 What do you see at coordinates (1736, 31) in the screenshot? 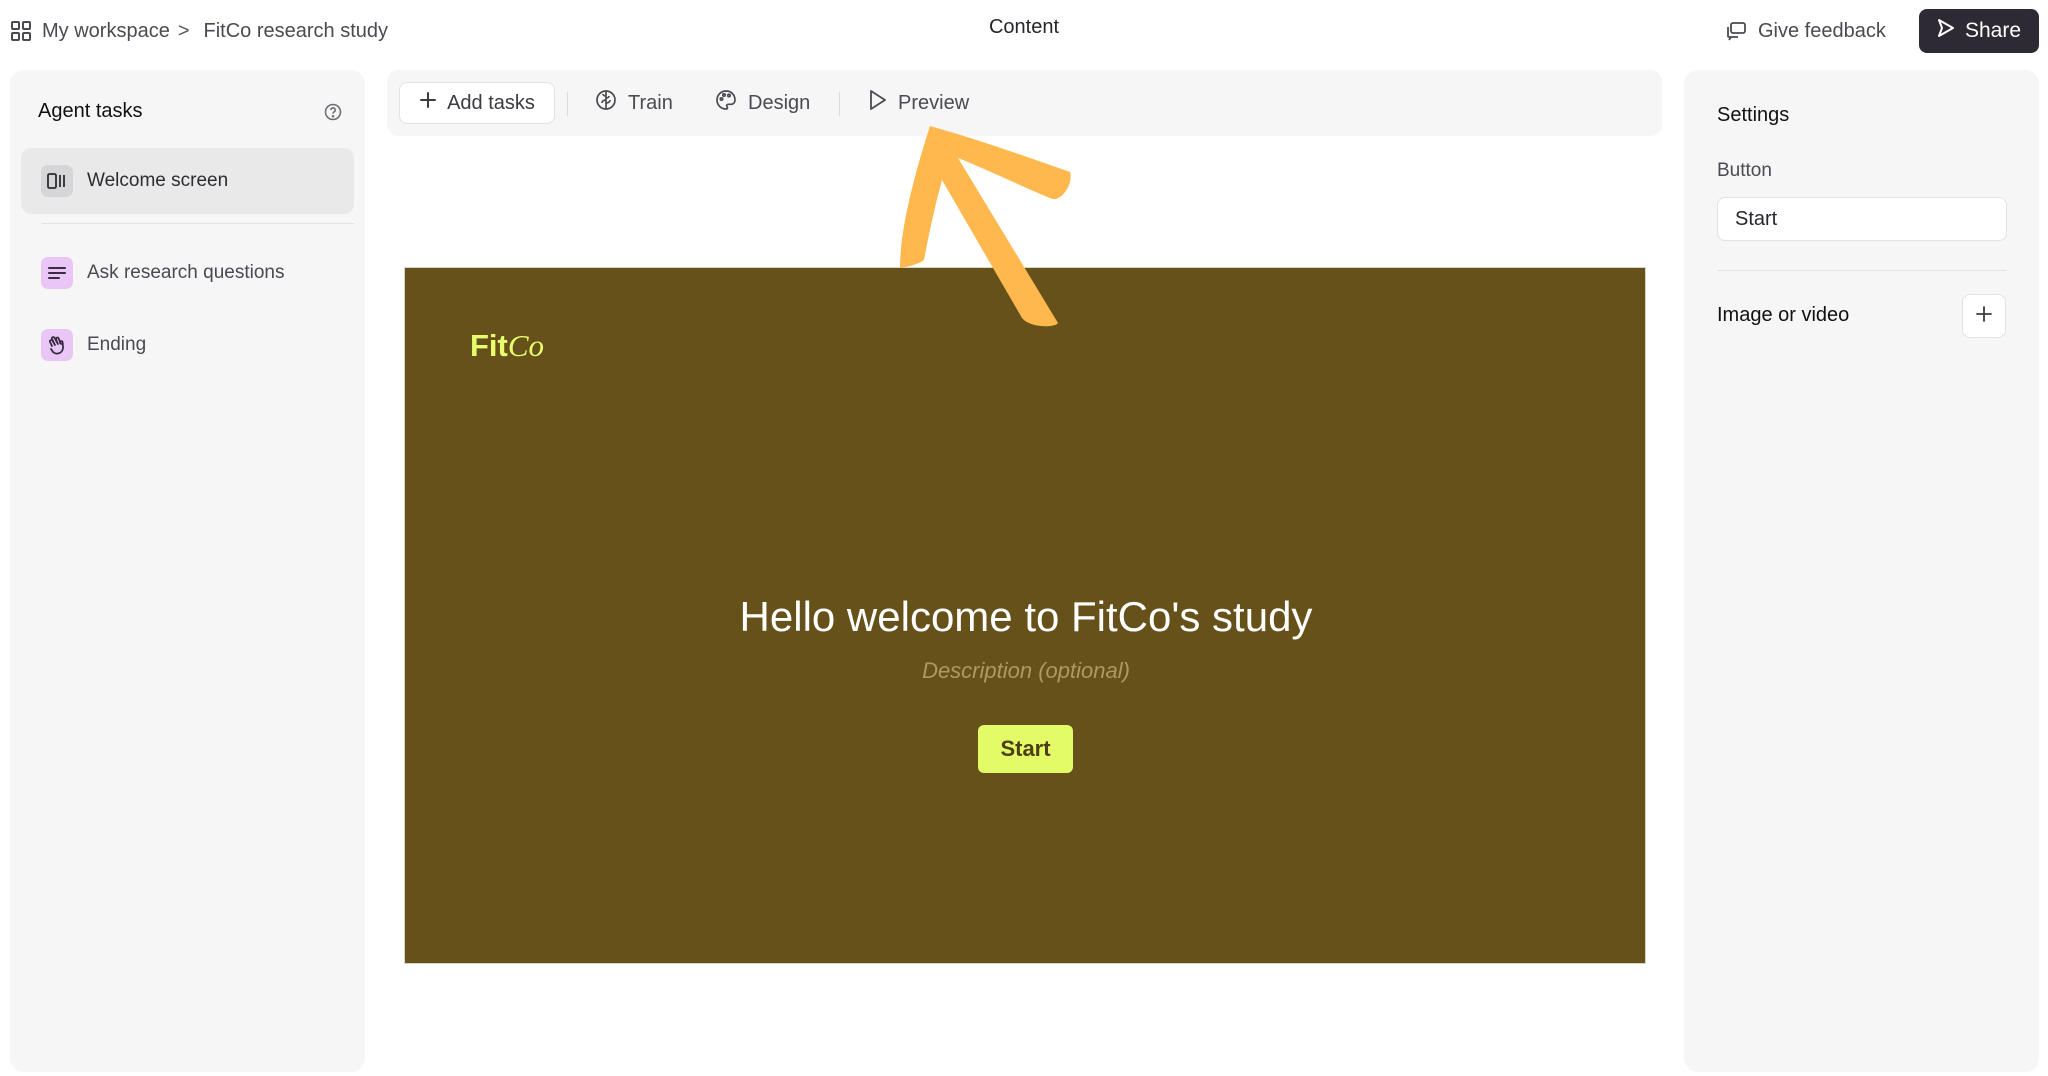
I see `feedback-icon` at bounding box center [1736, 31].